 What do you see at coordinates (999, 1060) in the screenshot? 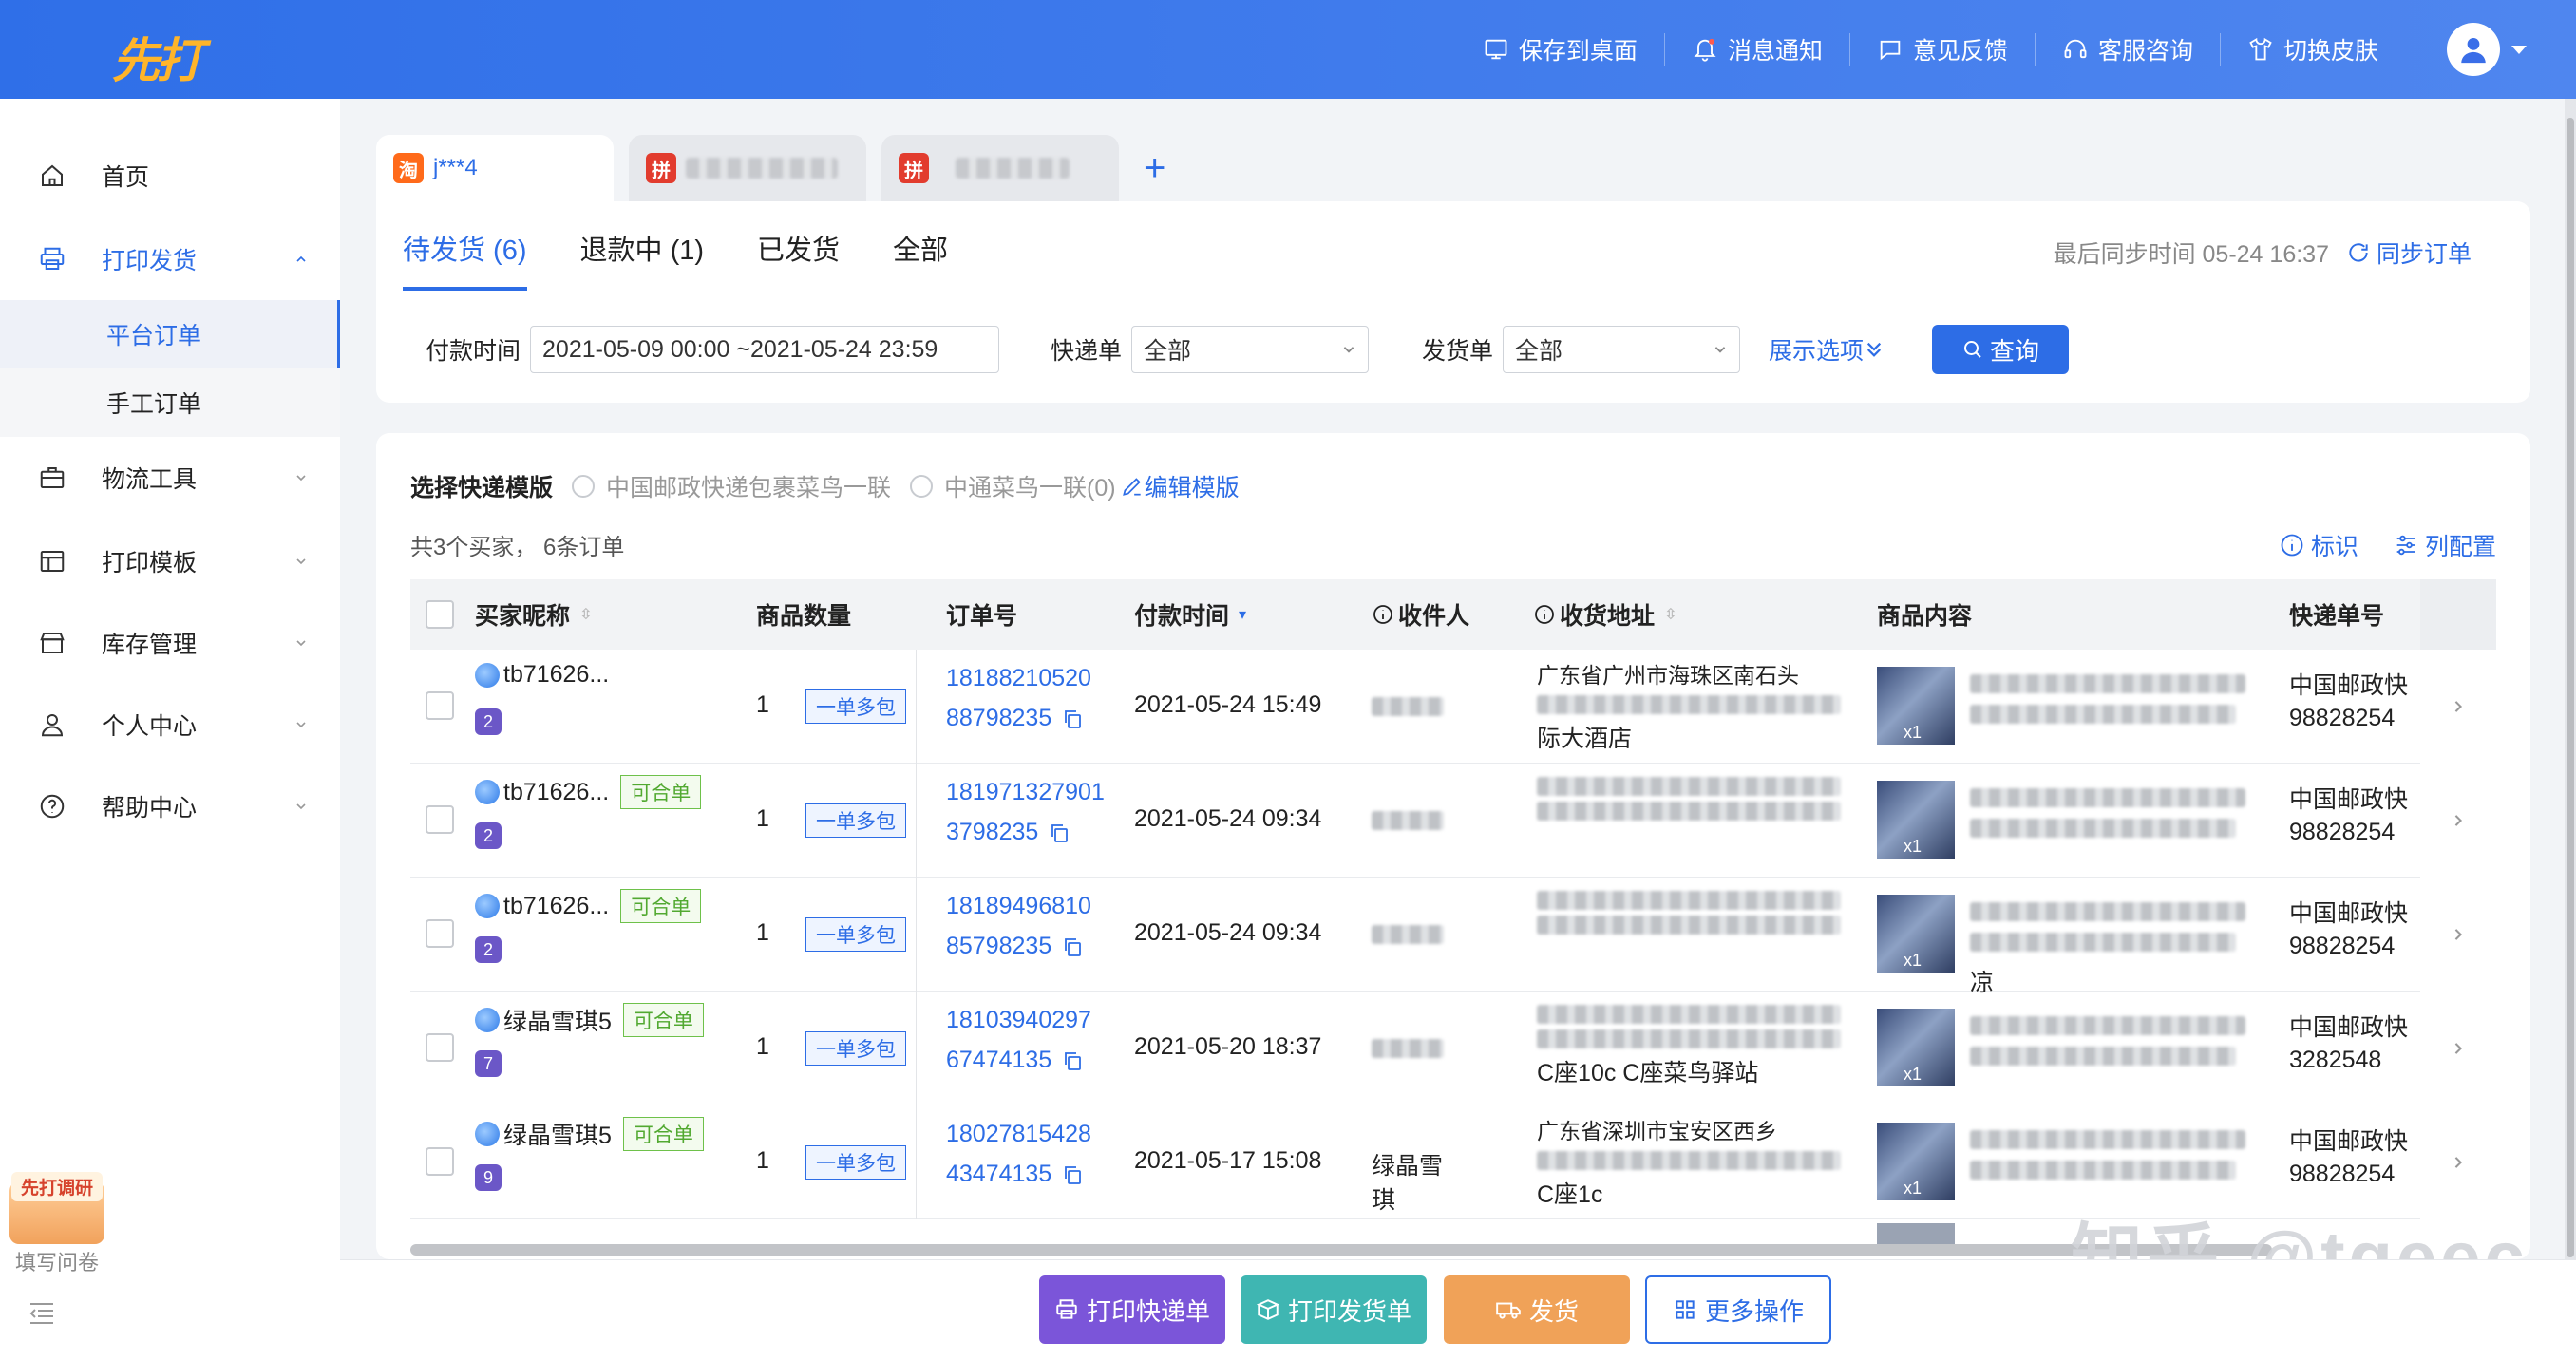
I see `order-number-line2: 67474135` at bounding box center [999, 1060].